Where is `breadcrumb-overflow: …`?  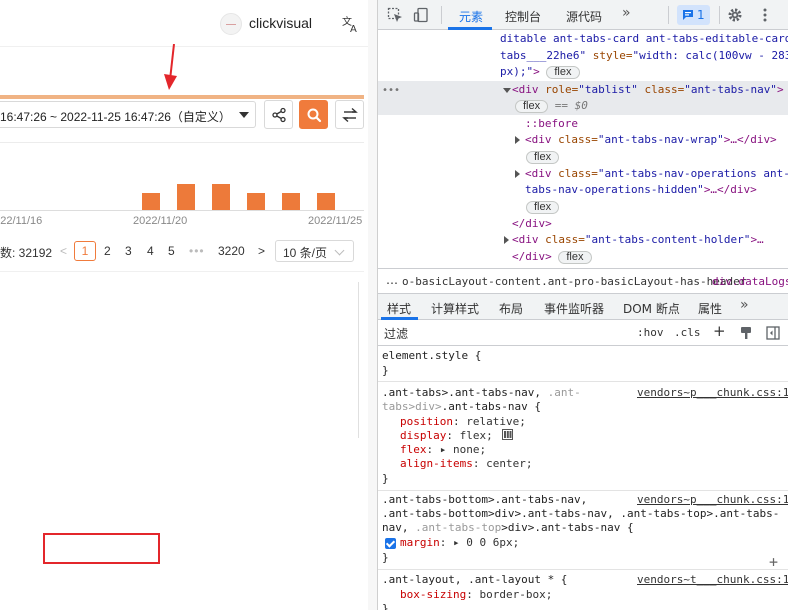 breadcrumb-overflow: … is located at coordinates (392, 280).